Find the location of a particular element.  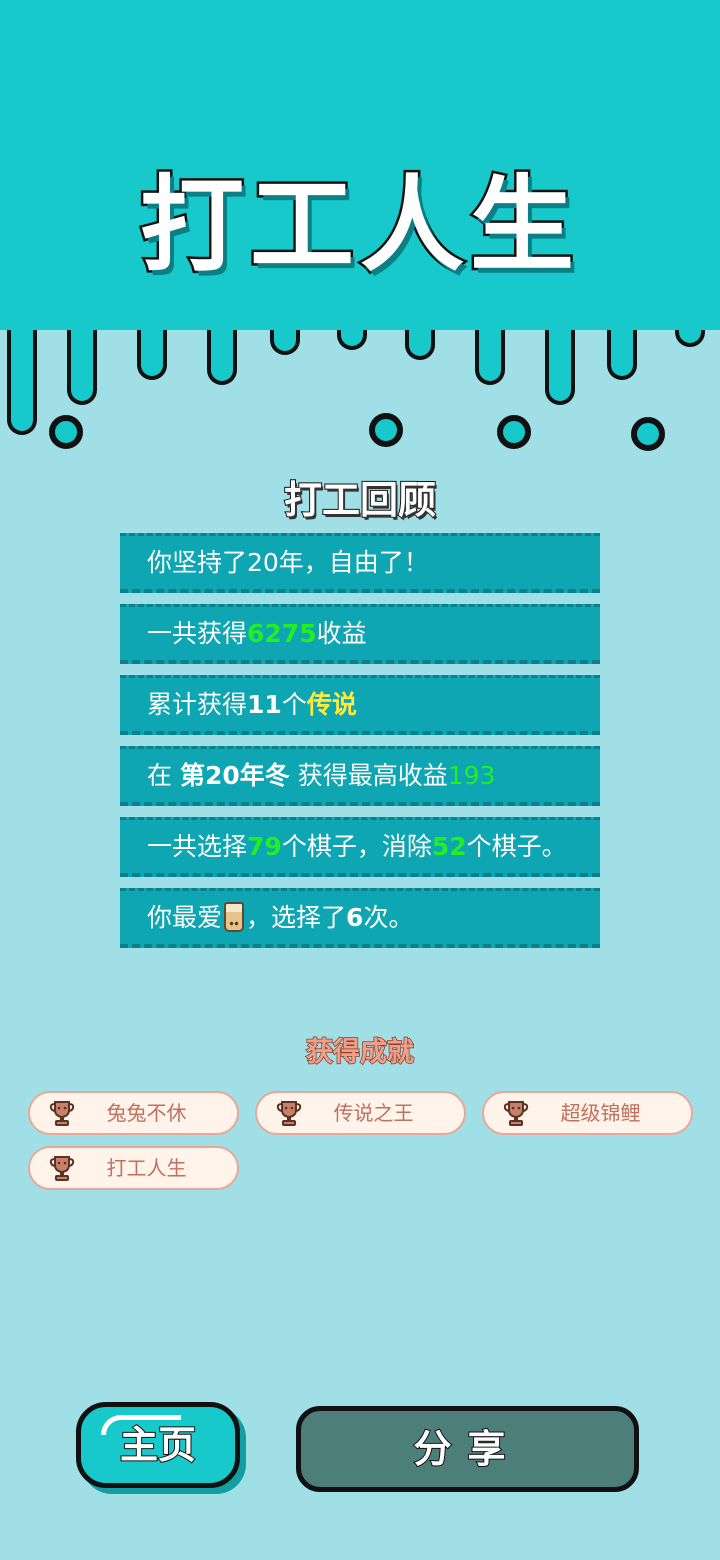

achievements-title: 获得成就 is located at coordinates (360, 1052).